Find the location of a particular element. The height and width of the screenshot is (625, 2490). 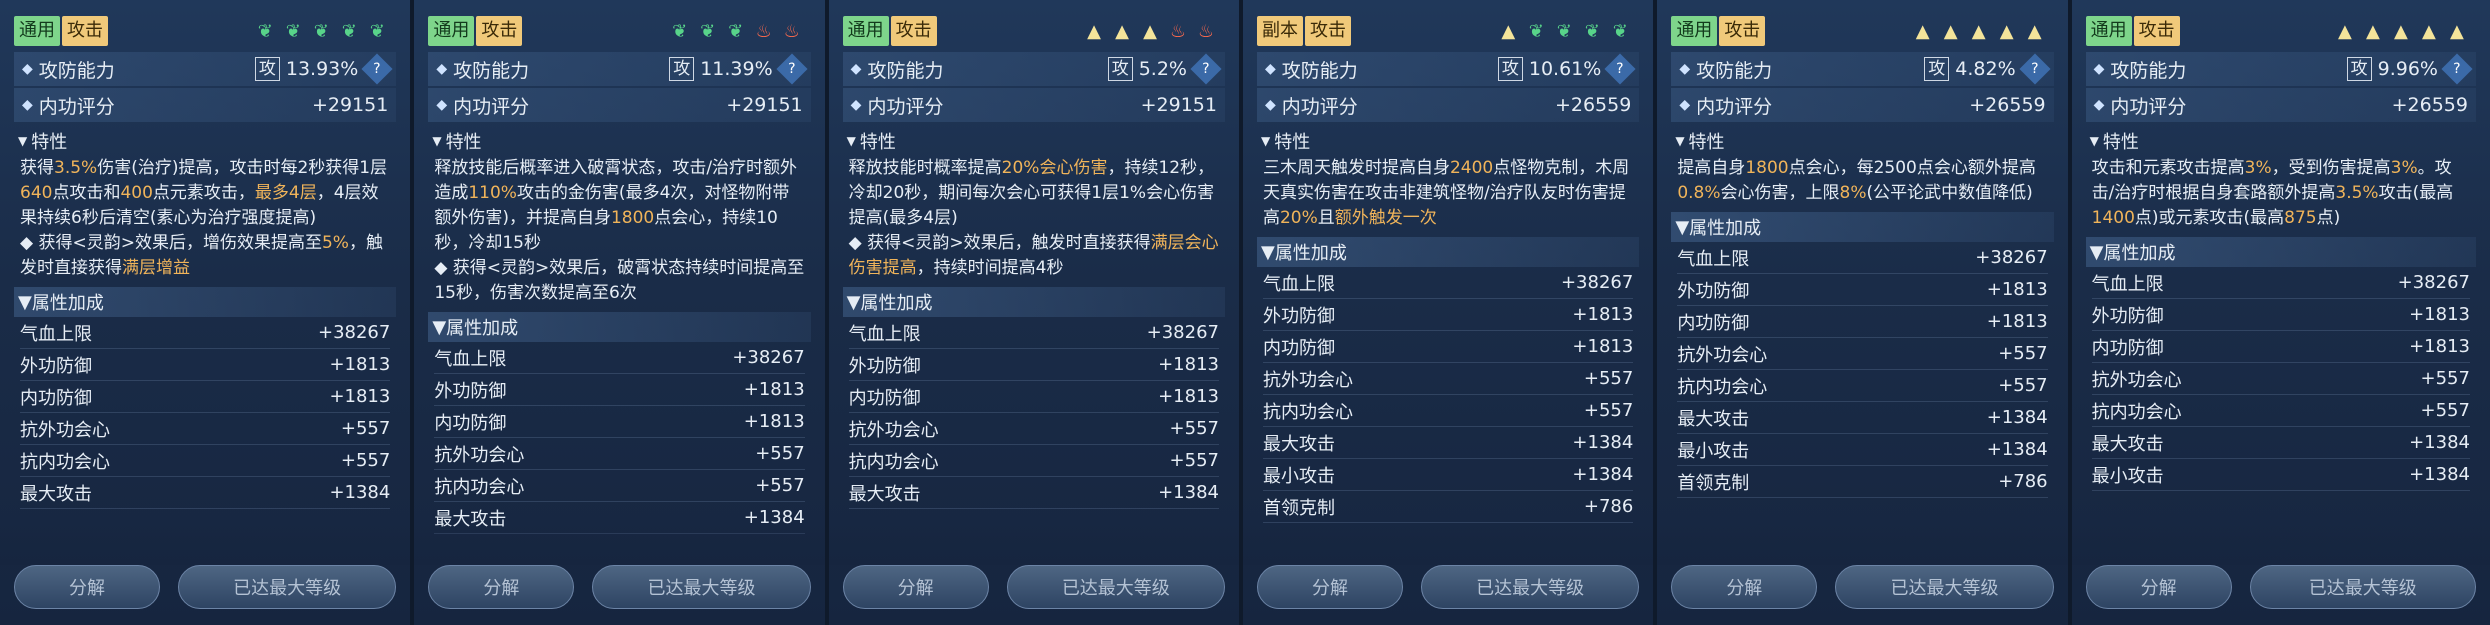

attr-name: 最大攻击 is located at coordinates (884, 494).